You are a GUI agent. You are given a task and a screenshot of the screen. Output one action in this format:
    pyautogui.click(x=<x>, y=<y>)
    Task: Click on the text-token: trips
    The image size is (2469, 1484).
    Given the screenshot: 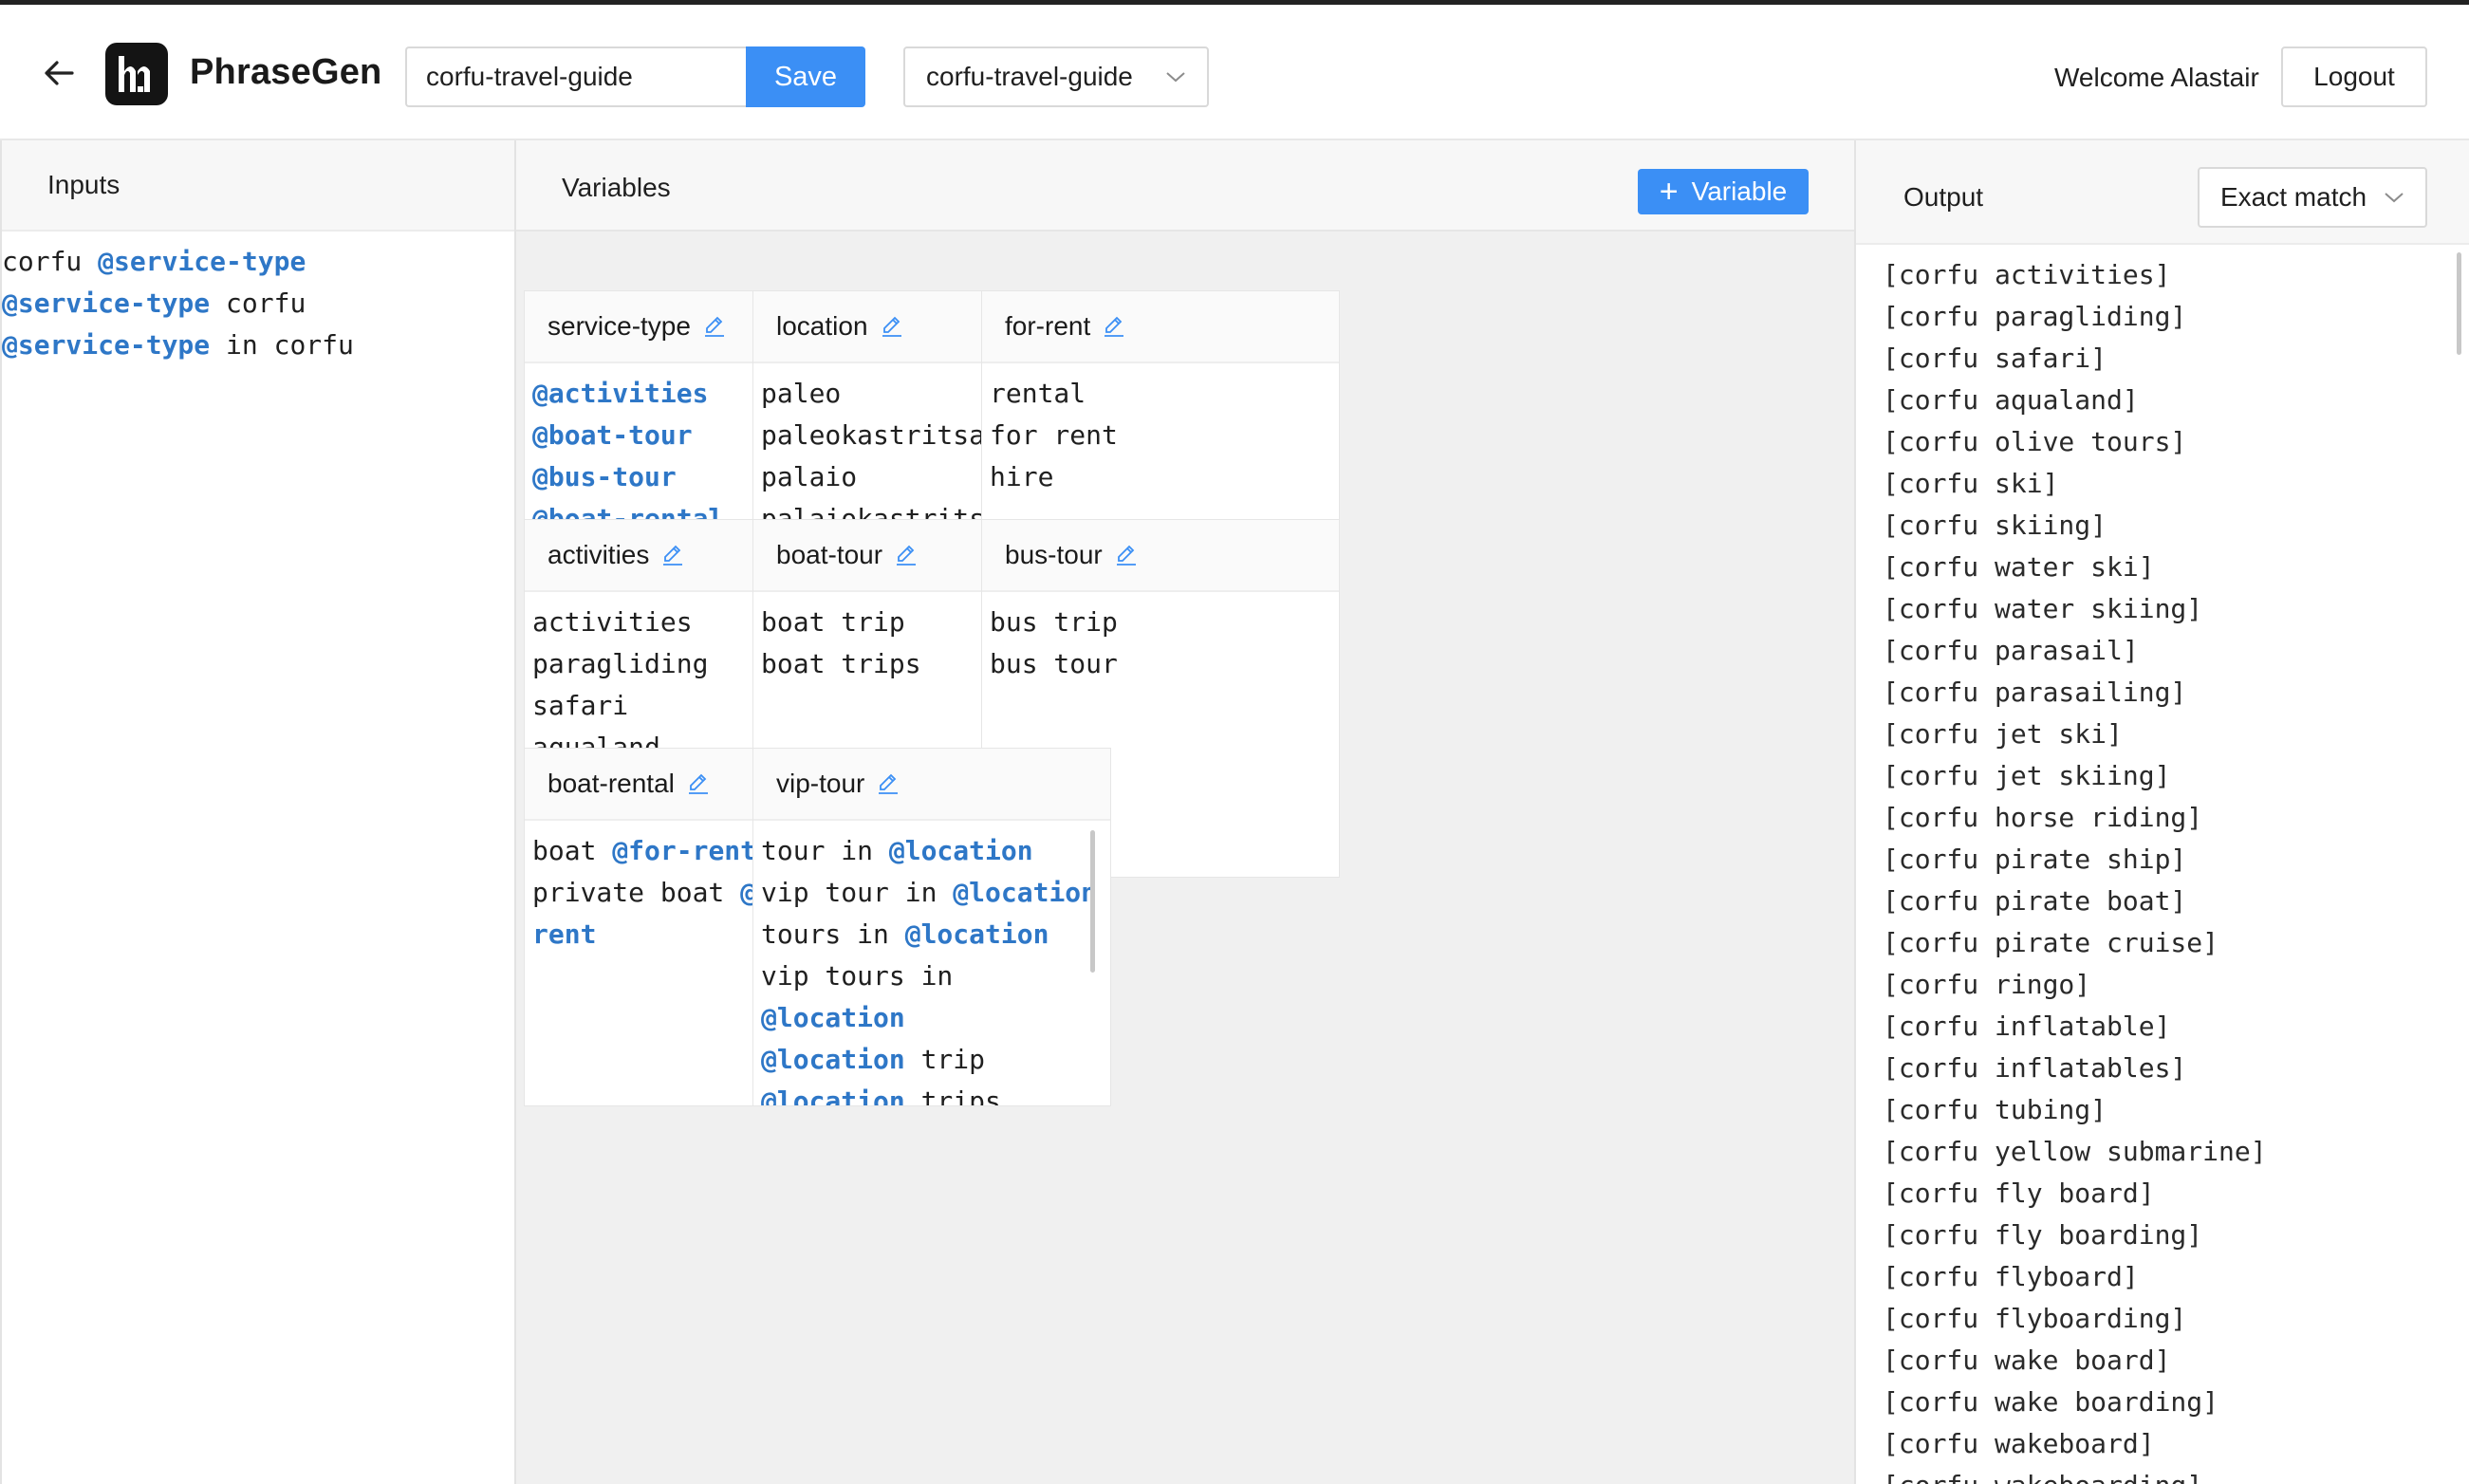 What is the action you would take?
    pyautogui.click(x=952, y=1095)
    